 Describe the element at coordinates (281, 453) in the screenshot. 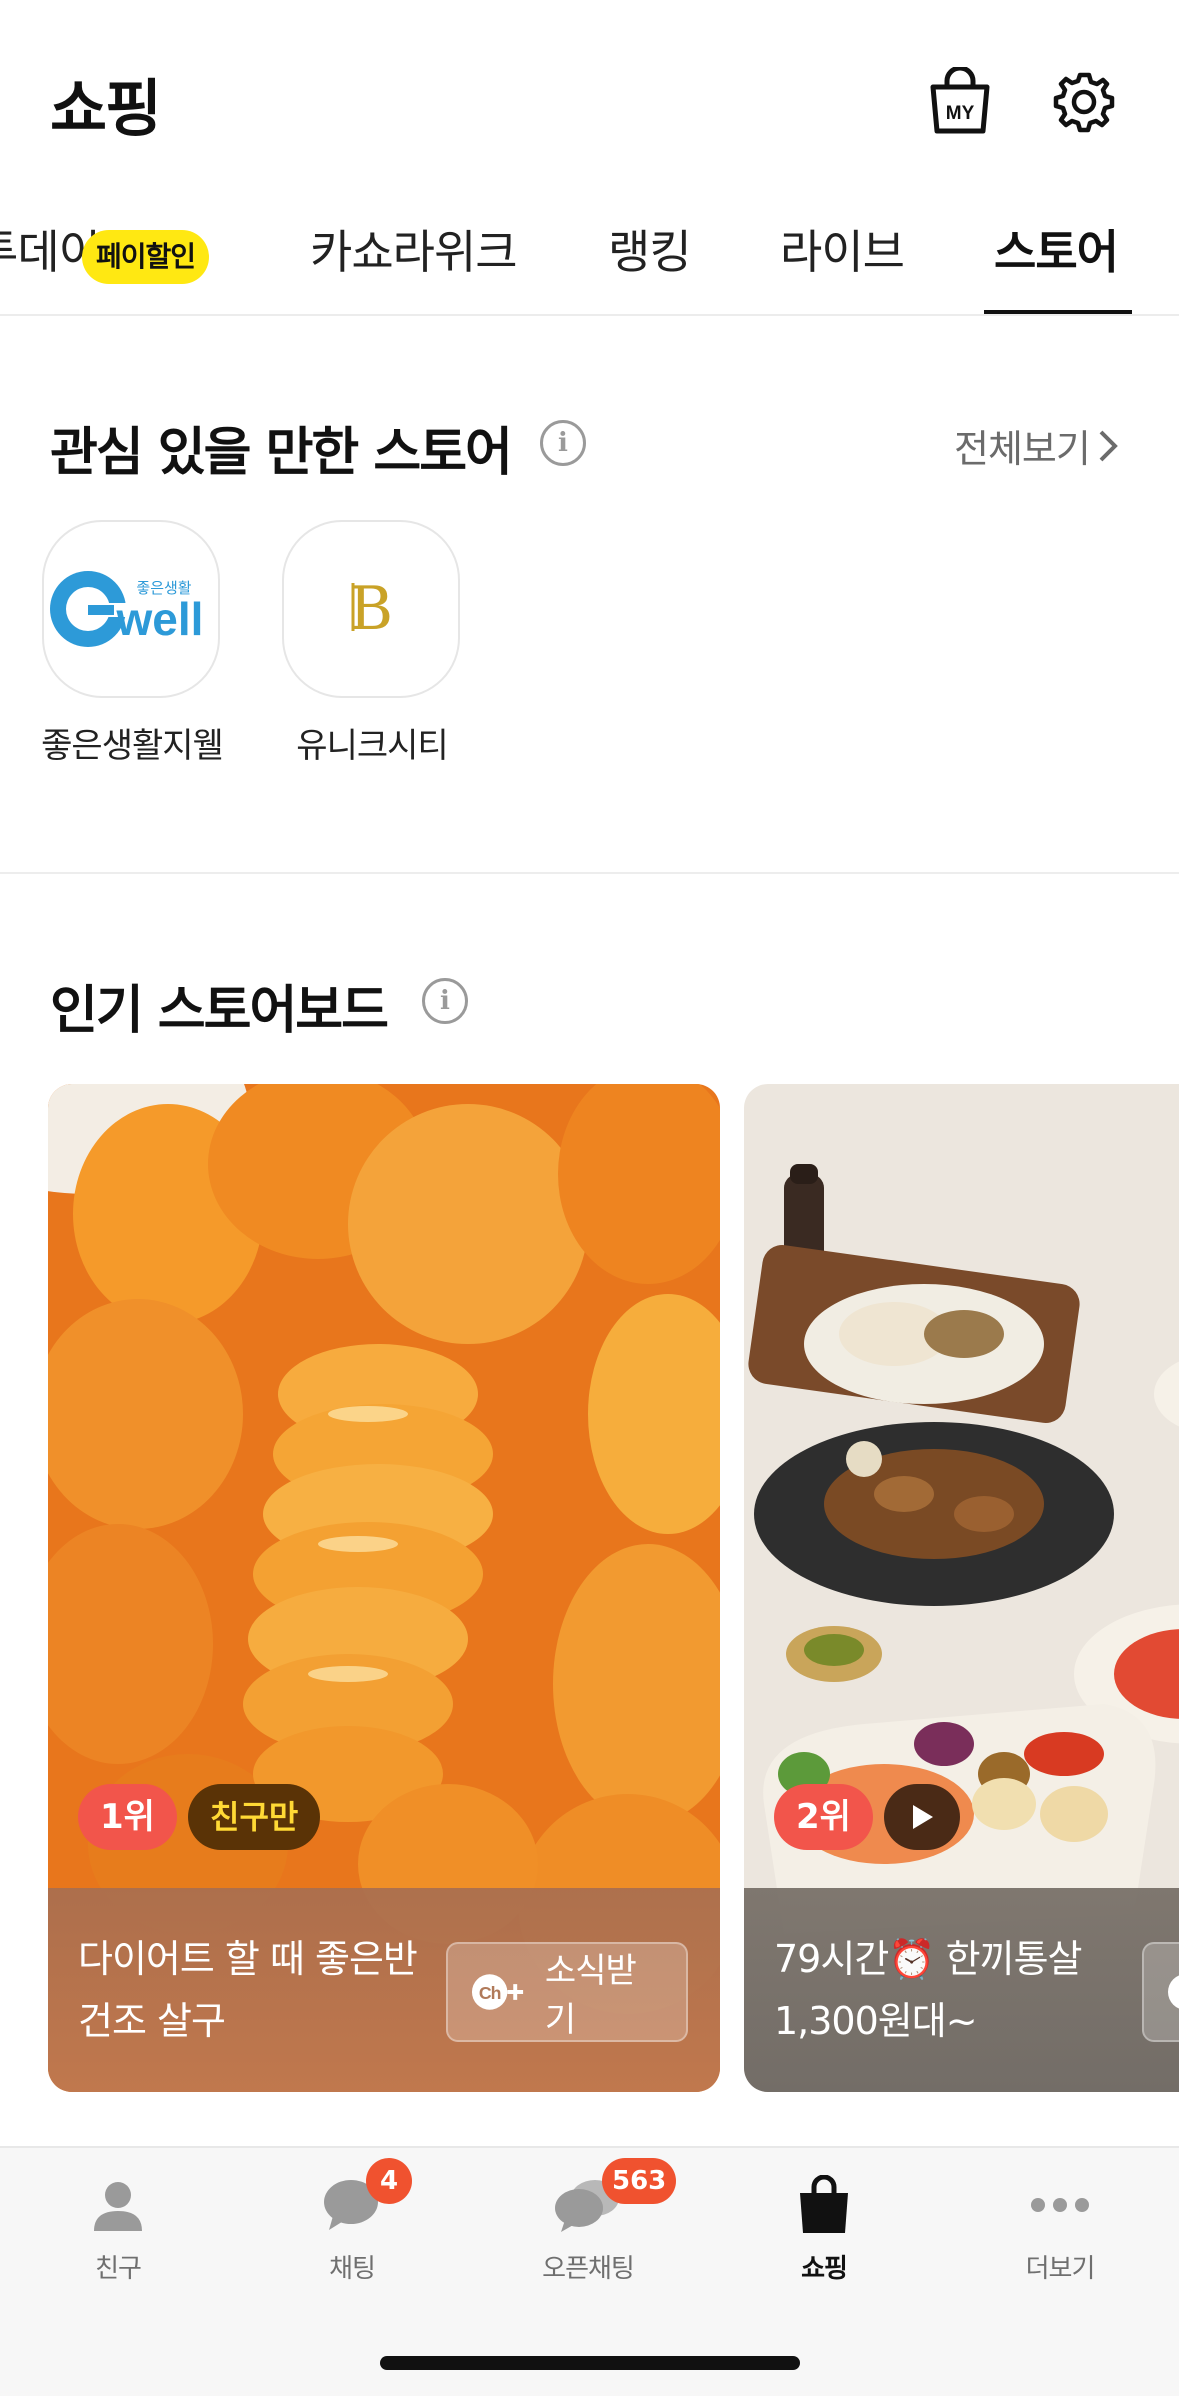

I see `stores-section-title: 관심 있을 만한 스토어` at that location.